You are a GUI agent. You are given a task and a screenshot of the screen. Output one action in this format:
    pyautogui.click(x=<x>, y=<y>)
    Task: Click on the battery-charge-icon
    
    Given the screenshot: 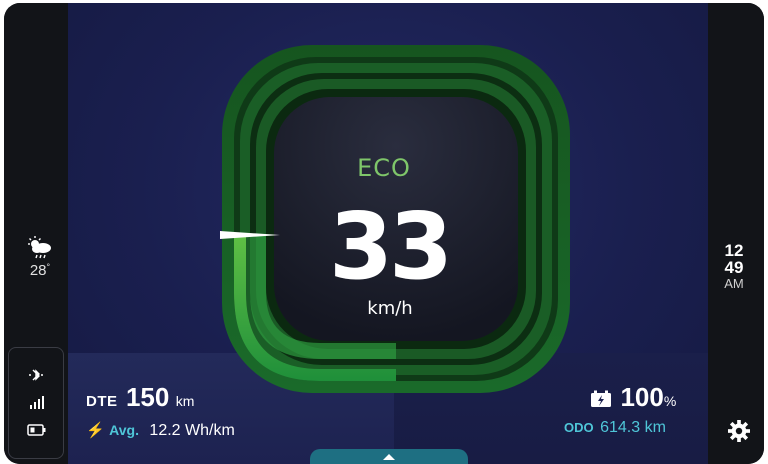 What is the action you would take?
    pyautogui.click(x=601, y=398)
    